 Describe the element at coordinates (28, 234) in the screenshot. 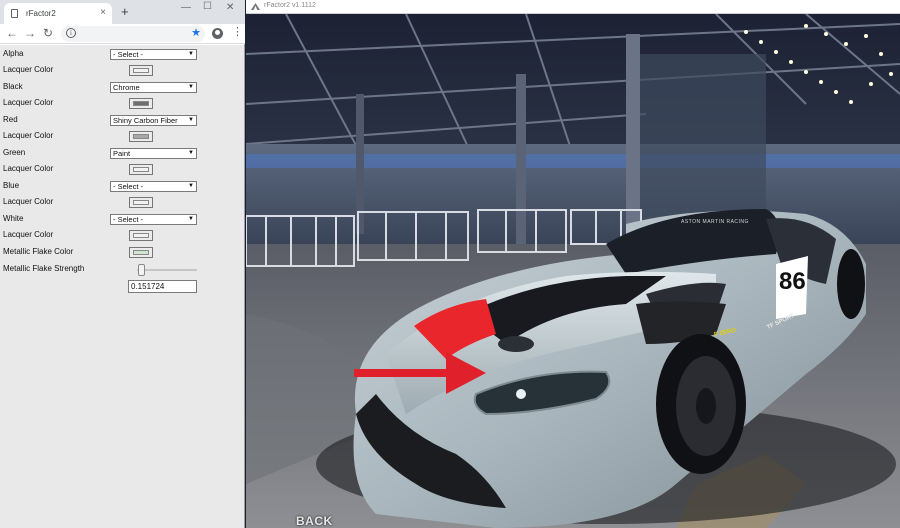

I see `lacquer-label-white: Lacquer Color` at that location.